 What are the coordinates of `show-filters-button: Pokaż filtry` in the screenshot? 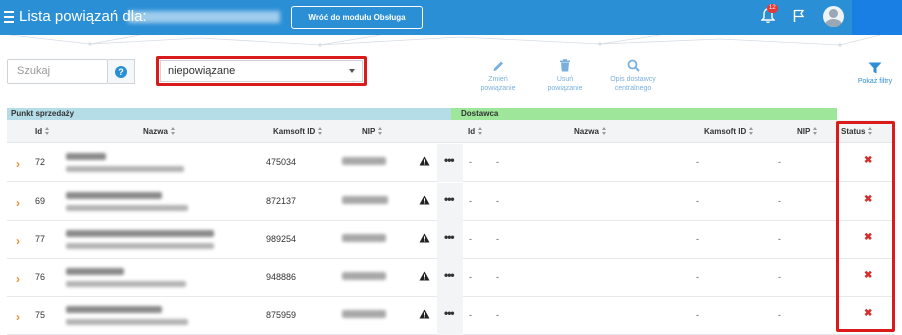 It's located at (875, 74).